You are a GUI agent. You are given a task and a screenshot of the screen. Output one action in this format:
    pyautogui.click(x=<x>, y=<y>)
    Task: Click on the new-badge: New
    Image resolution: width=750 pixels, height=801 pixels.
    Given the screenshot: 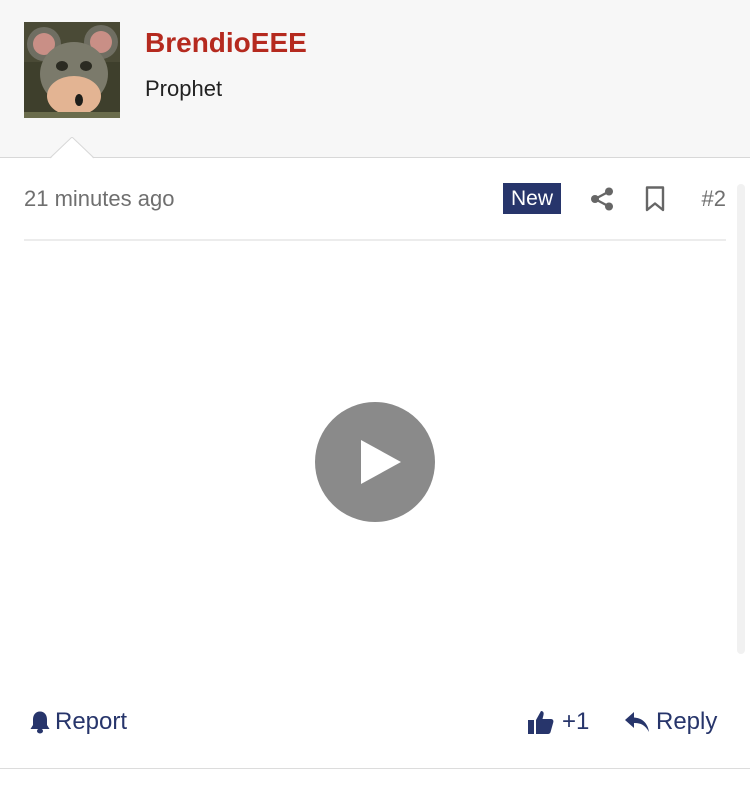 What is the action you would take?
    pyautogui.click(x=532, y=198)
    